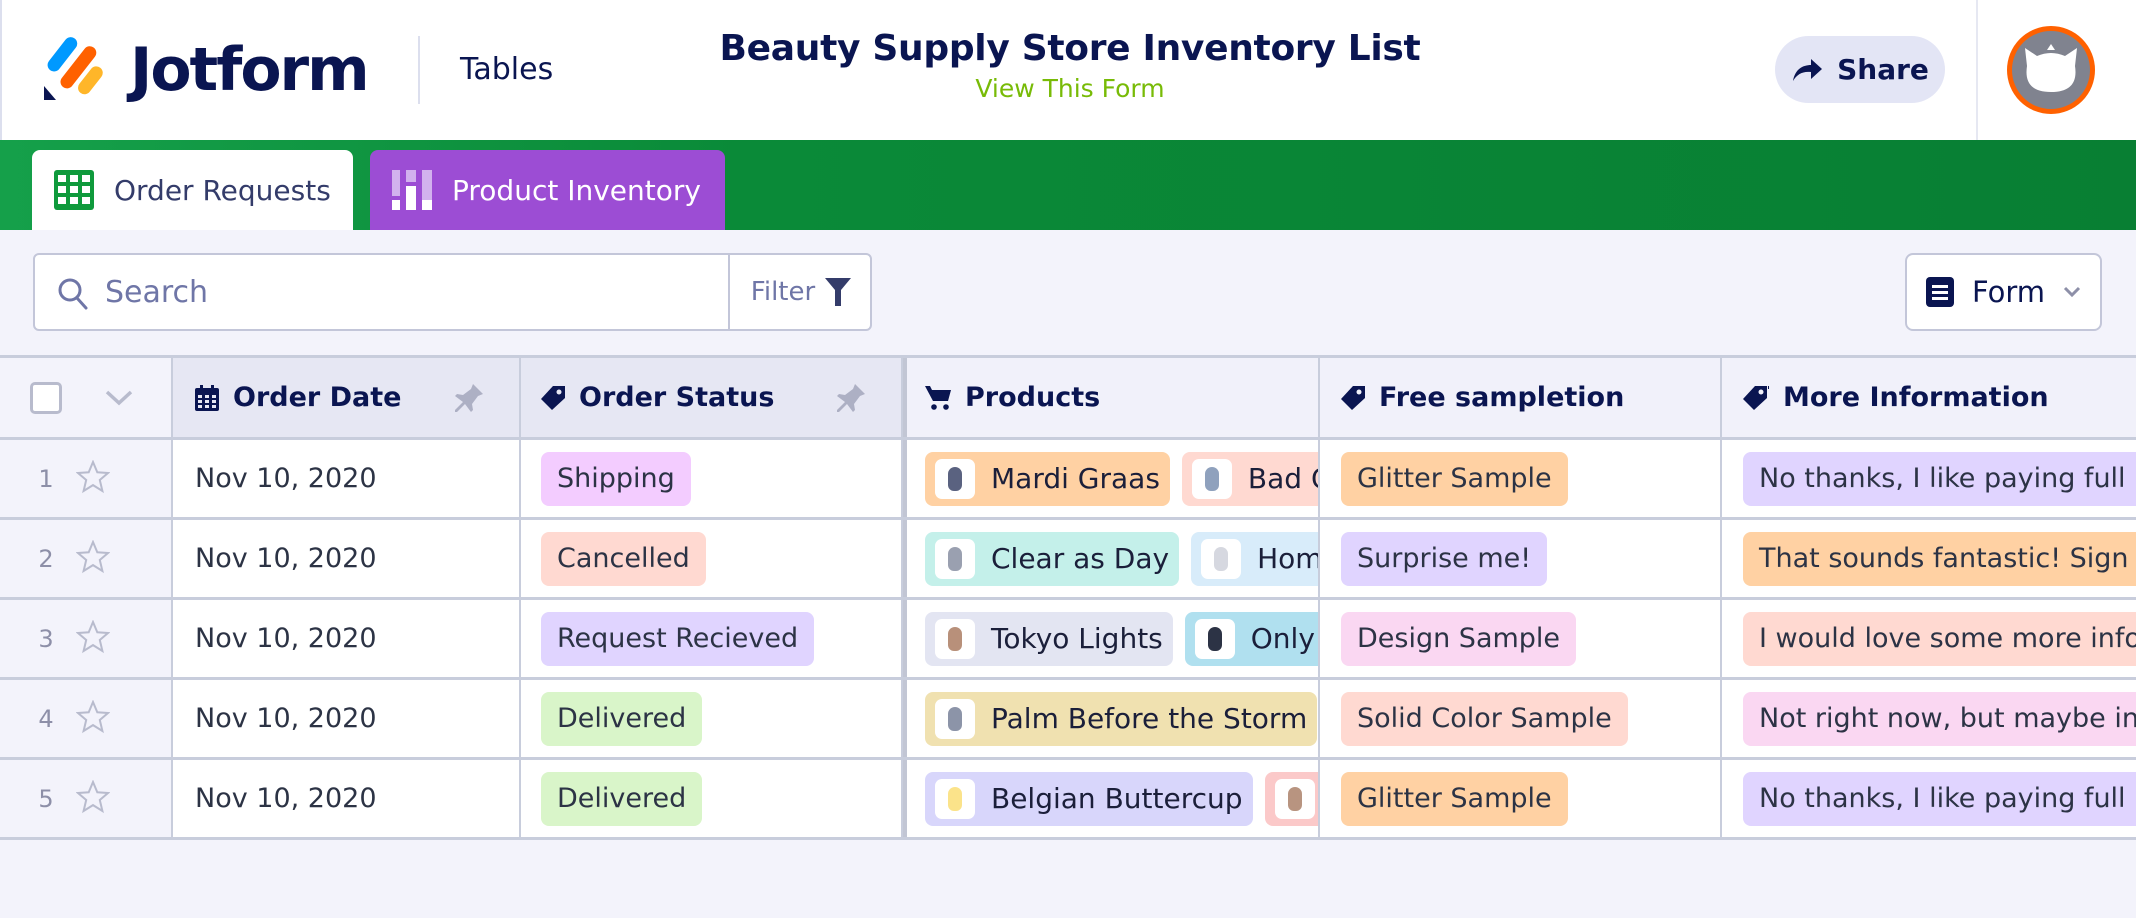 The width and height of the screenshot is (2136, 918). What do you see at coordinates (677, 397) in the screenshot?
I see `column-label: Order Status` at bounding box center [677, 397].